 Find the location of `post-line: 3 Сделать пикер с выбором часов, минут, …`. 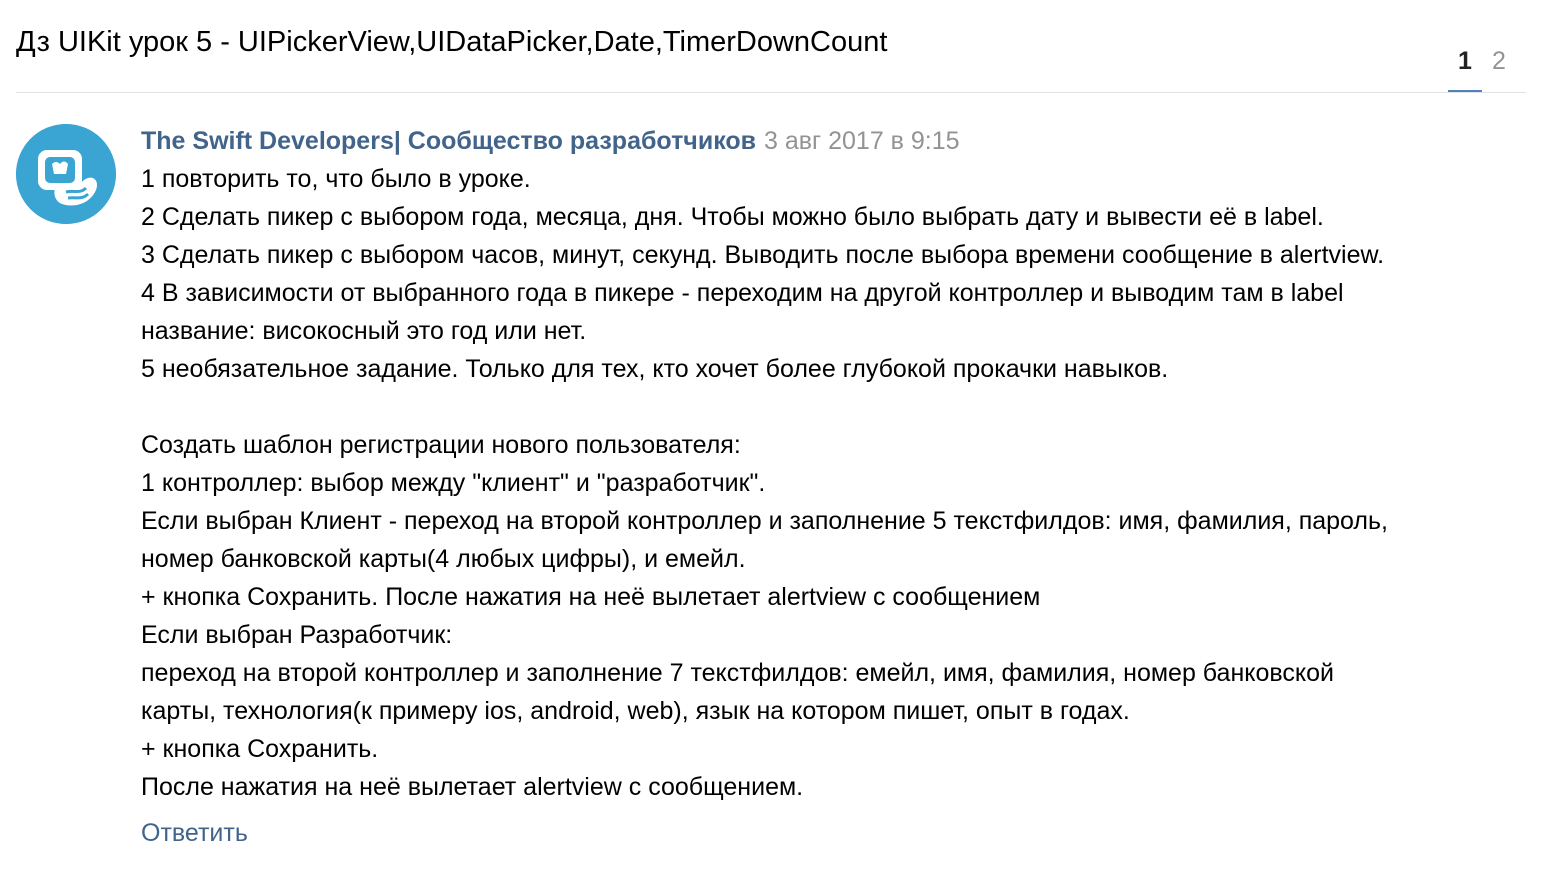

post-line: 3 Сделать пикер с выбором часов, минут, … is located at coordinates (763, 255).